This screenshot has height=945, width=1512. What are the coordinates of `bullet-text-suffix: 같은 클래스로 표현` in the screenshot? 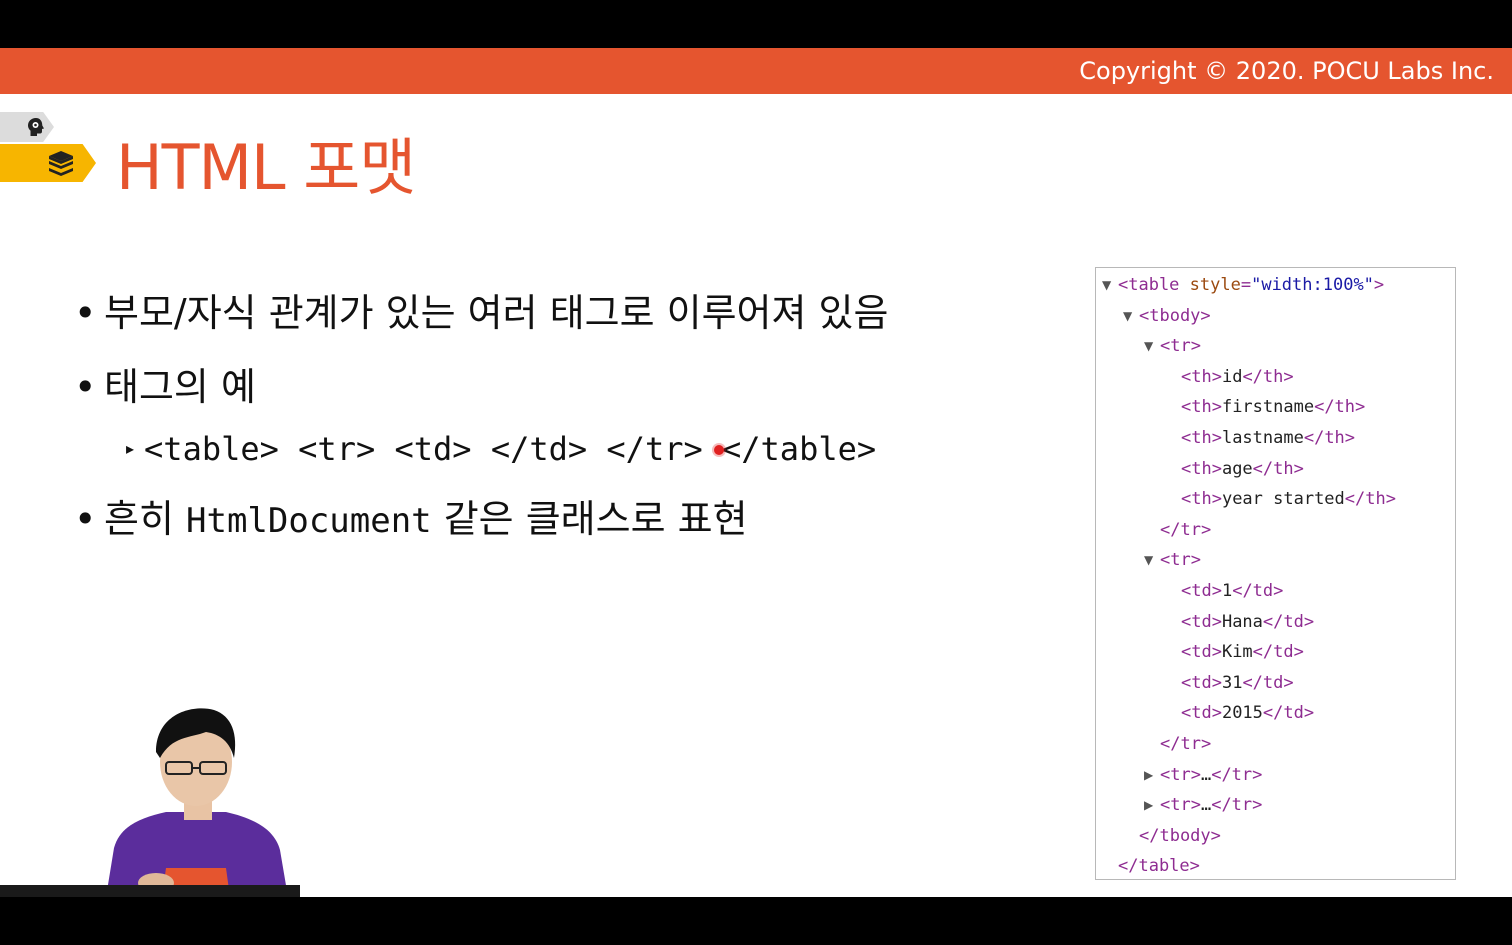 It's located at (589, 519).